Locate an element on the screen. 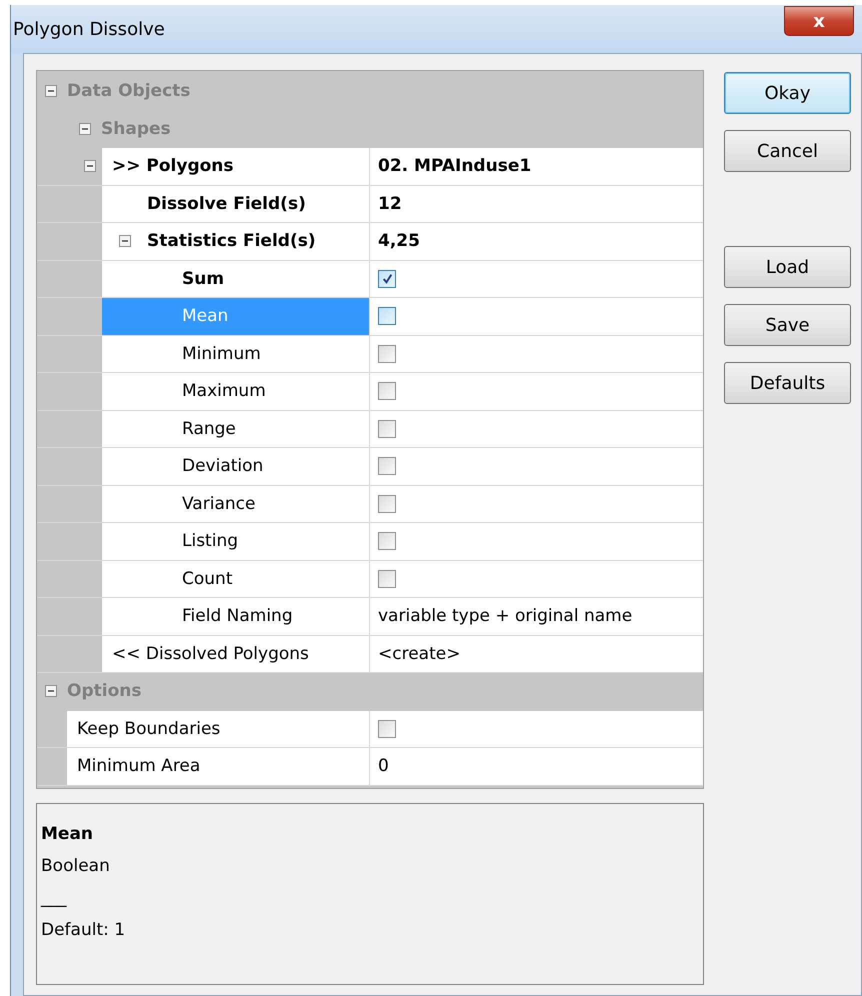 This screenshot has height=996, width=862. property-name: Statistics Field(s) is located at coordinates (236, 241).